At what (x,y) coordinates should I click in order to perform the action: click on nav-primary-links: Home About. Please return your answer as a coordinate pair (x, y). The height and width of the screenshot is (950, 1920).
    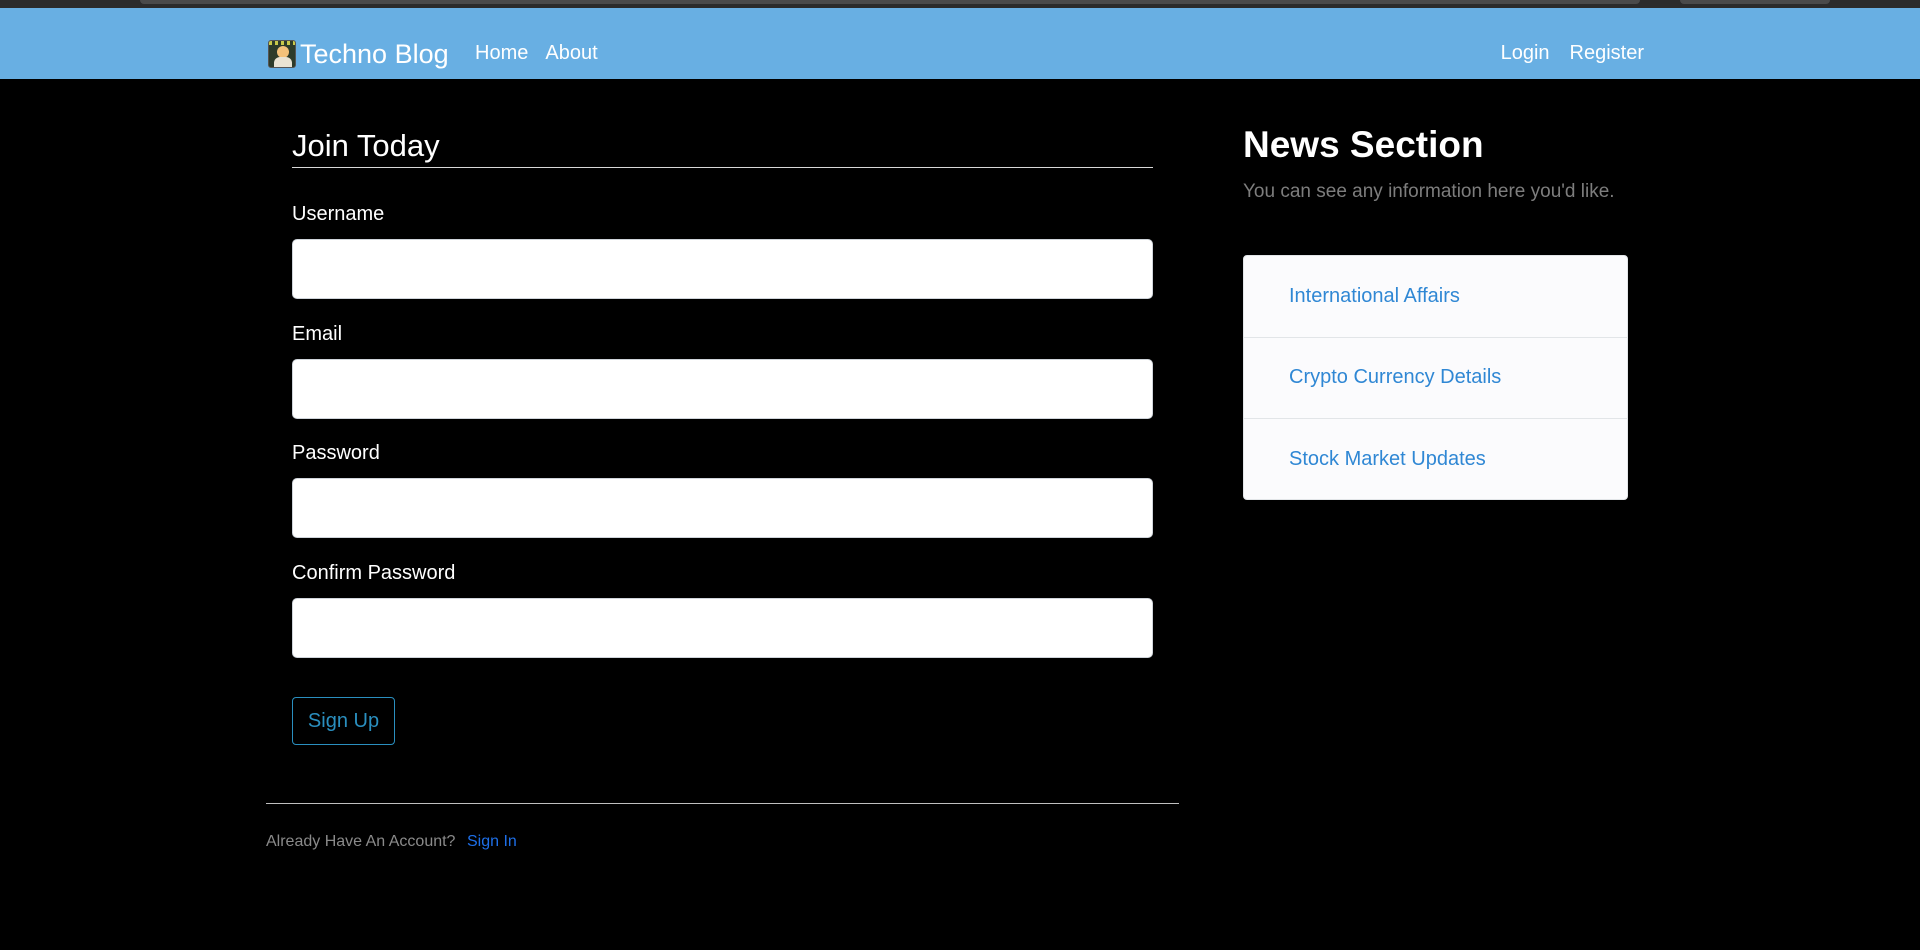
    Looking at the image, I should click on (536, 53).